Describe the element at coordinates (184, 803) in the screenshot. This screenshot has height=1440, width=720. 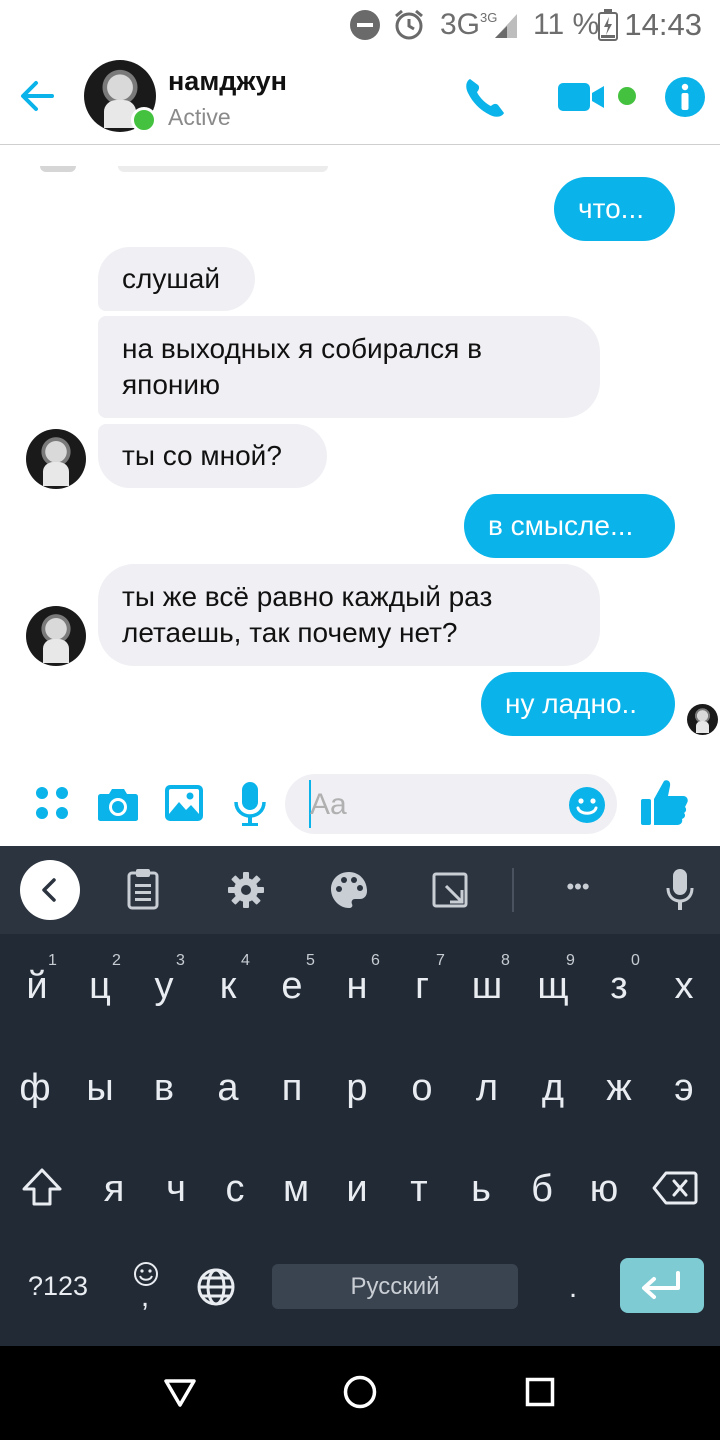
I see `image-icon` at that location.